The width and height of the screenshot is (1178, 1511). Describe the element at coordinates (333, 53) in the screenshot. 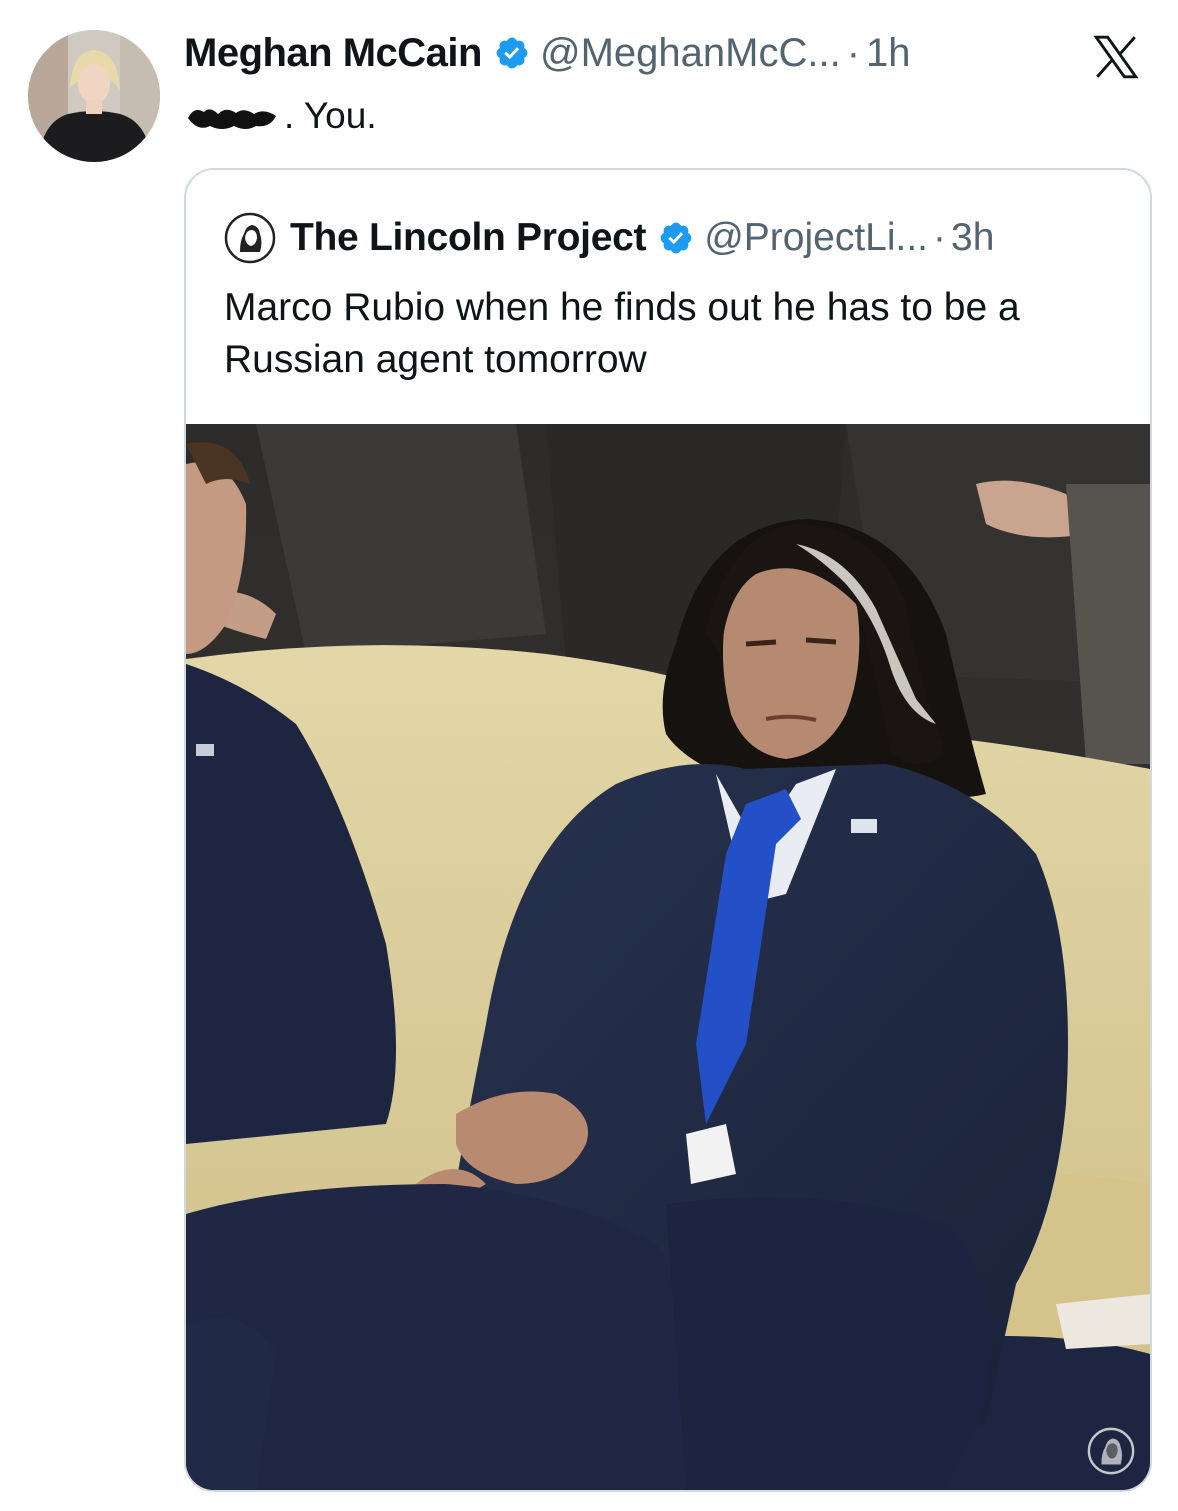

I see `author-name: Meghan McCain` at that location.